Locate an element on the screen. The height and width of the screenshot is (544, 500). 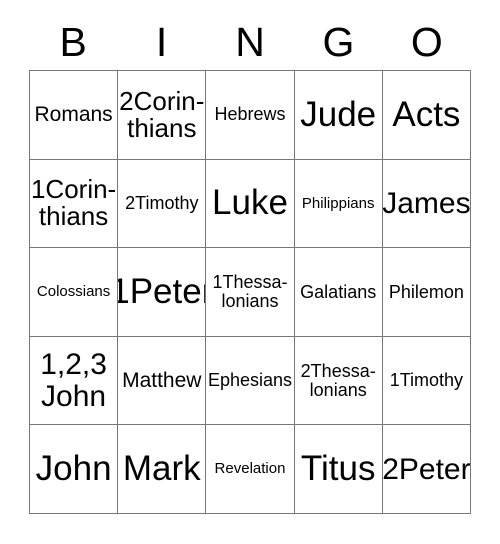
bingo-cell-label: Romans is located at coordinates (73, 114).